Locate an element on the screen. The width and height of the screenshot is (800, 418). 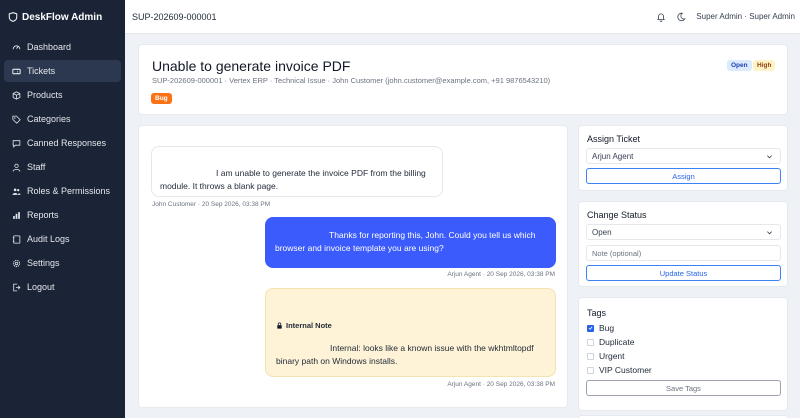
gear-icon is located at coordinates (16, 263).